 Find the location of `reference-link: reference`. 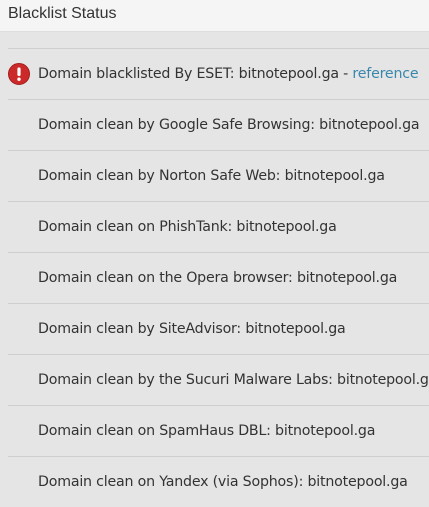

reference-link: reference is located at coordinates (385, 74).